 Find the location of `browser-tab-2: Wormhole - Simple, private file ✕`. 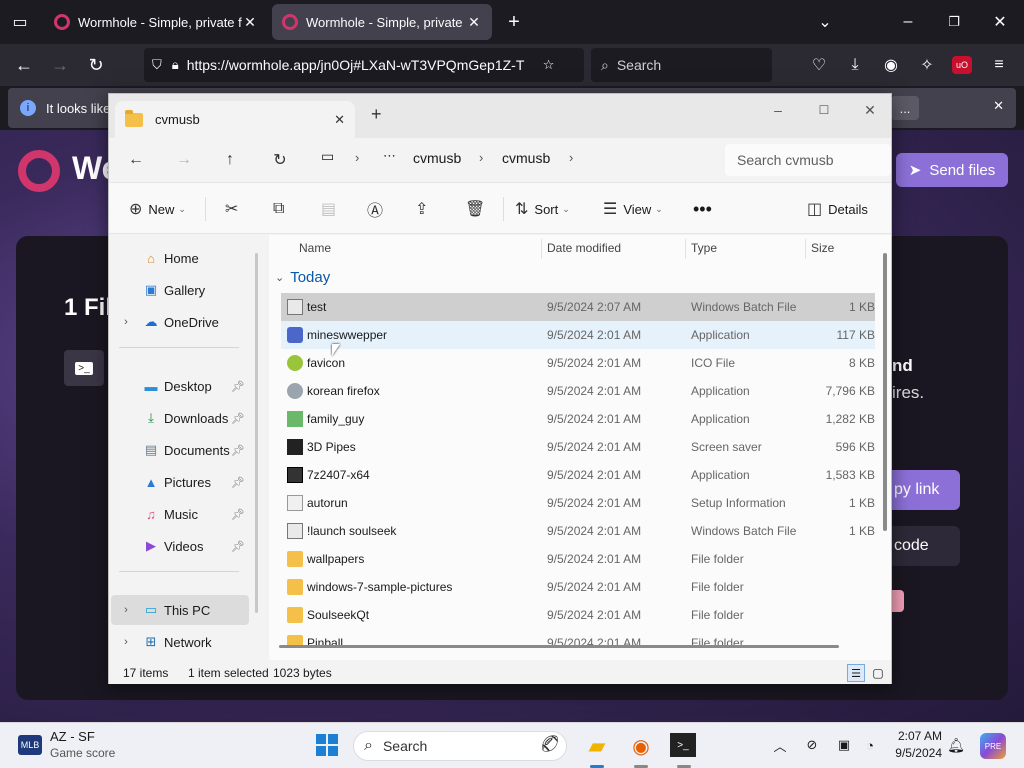

browser-tab-2: Wormhole - Simple, private file ✕ is located at coordinates (382, 22).